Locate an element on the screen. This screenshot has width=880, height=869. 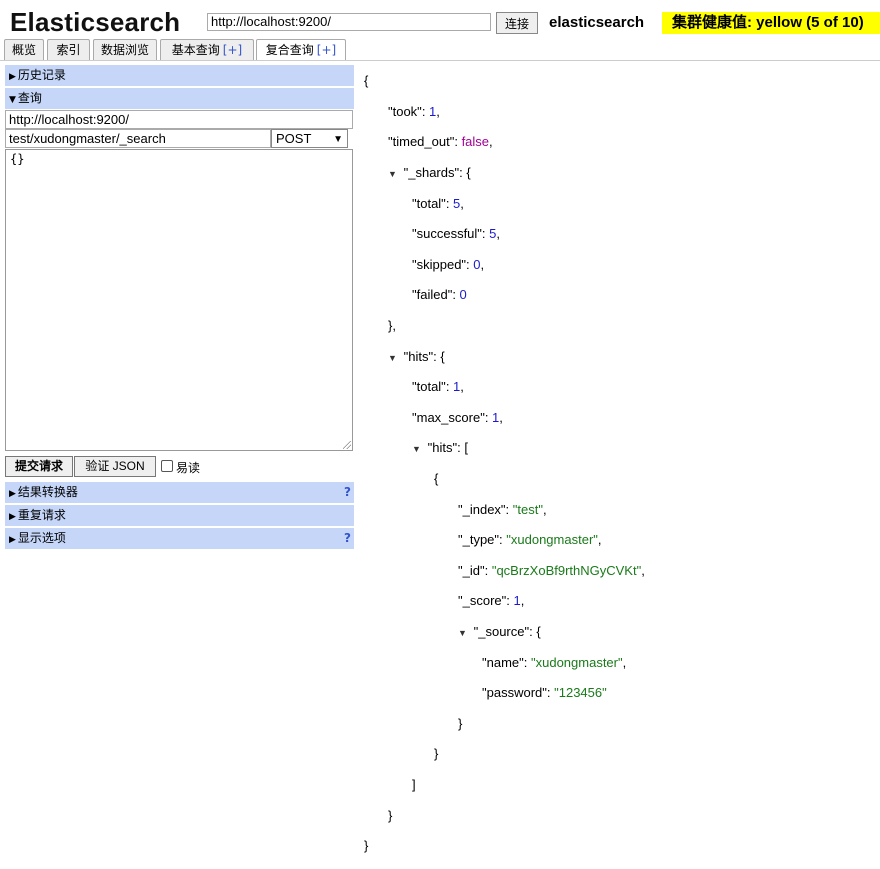
timed-out-value: false is located at coordinates (475, 142).